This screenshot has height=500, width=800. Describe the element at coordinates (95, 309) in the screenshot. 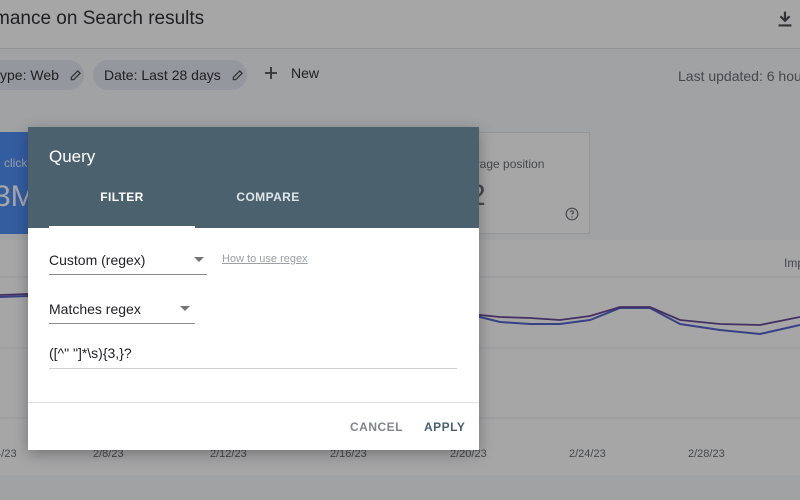

I see `match-type-value: Matches regex` at that location.